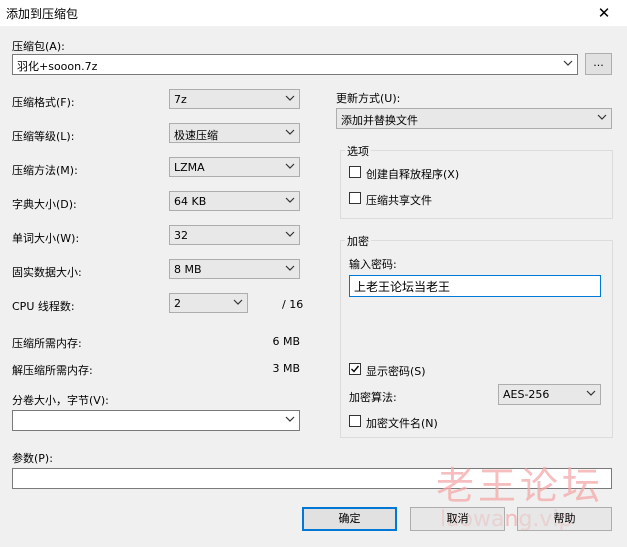  Describe the element at coordinates (43, 306) in the screenshot. I see `cpu-label: CPU 线程数:` at that location.